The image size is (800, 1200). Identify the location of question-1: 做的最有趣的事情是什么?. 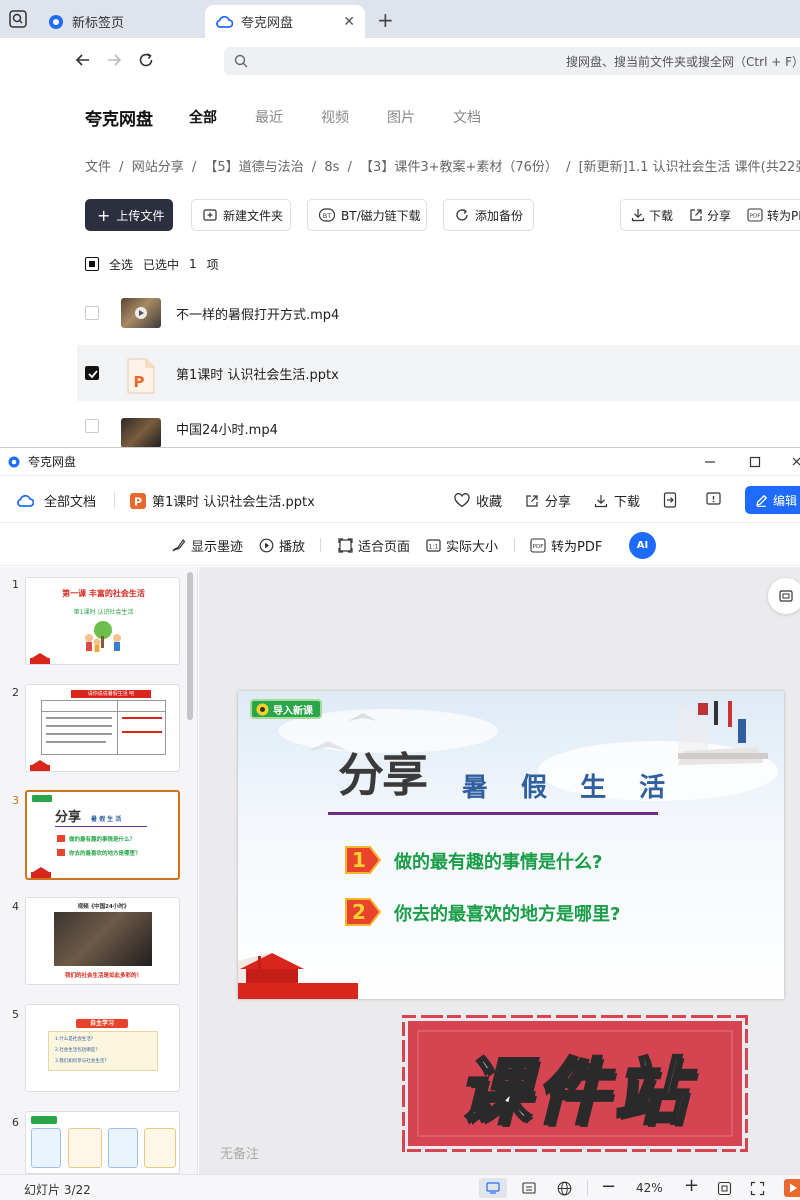
(498, 862).